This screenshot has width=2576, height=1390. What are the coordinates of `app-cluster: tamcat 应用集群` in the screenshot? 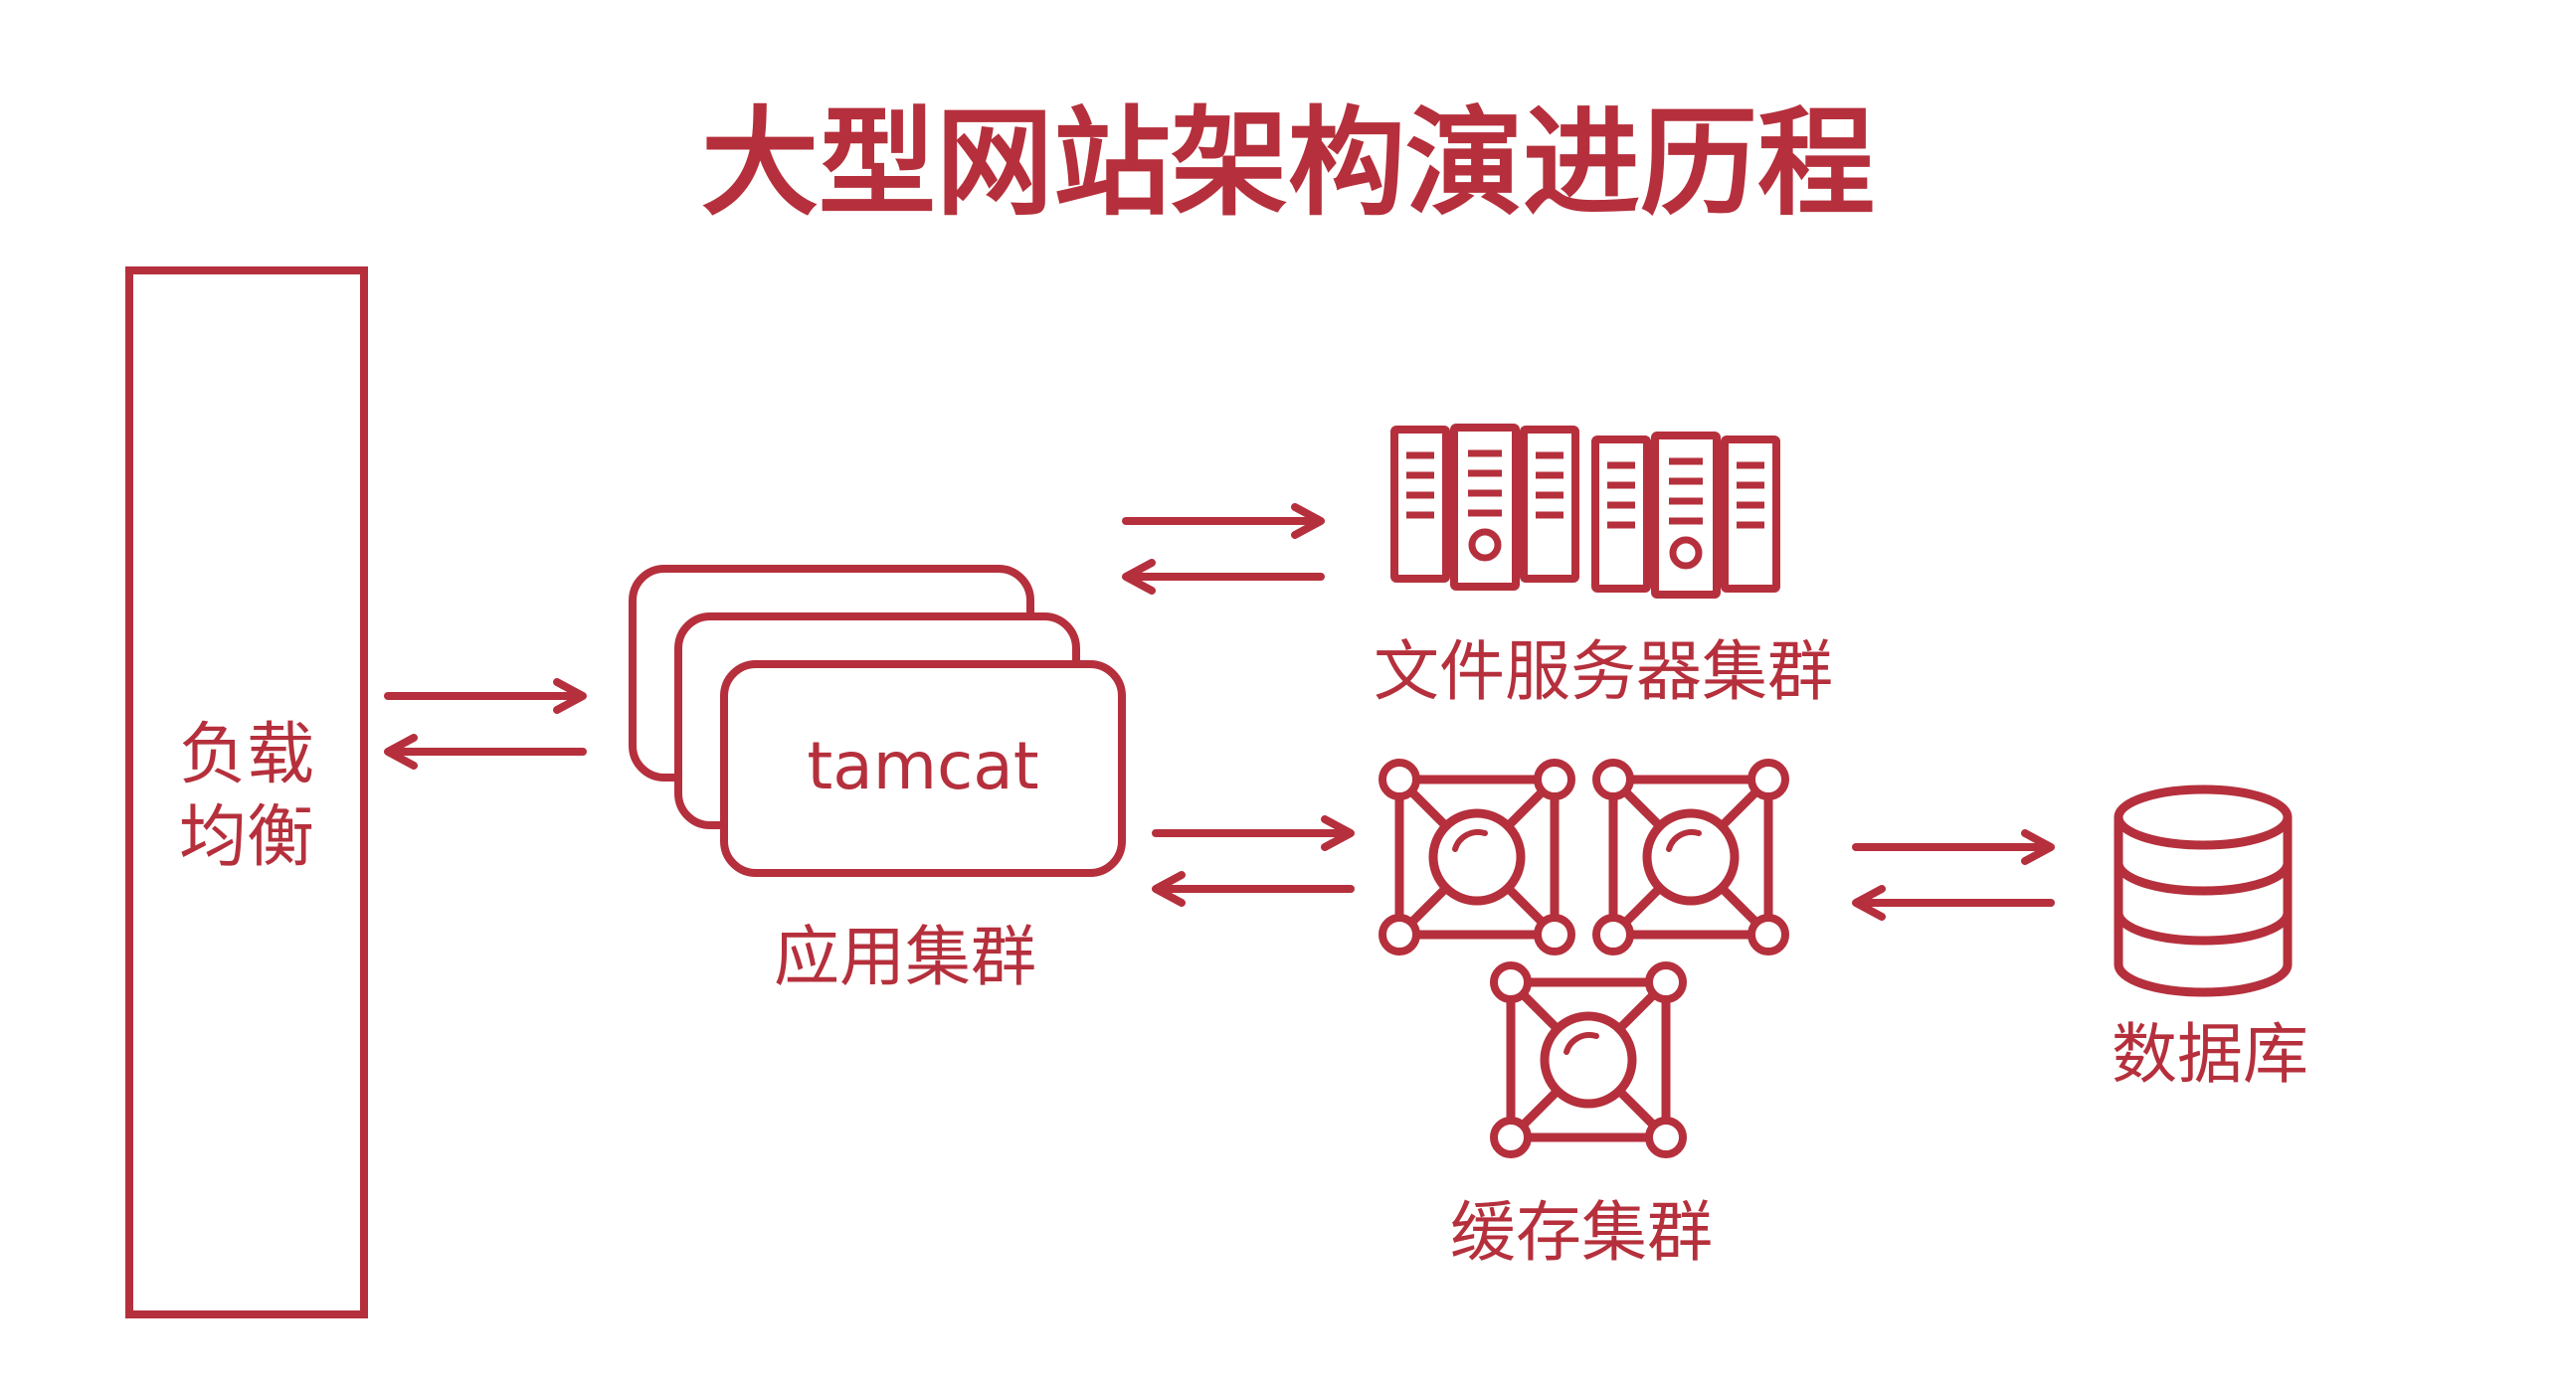 It's located at (877, 780).